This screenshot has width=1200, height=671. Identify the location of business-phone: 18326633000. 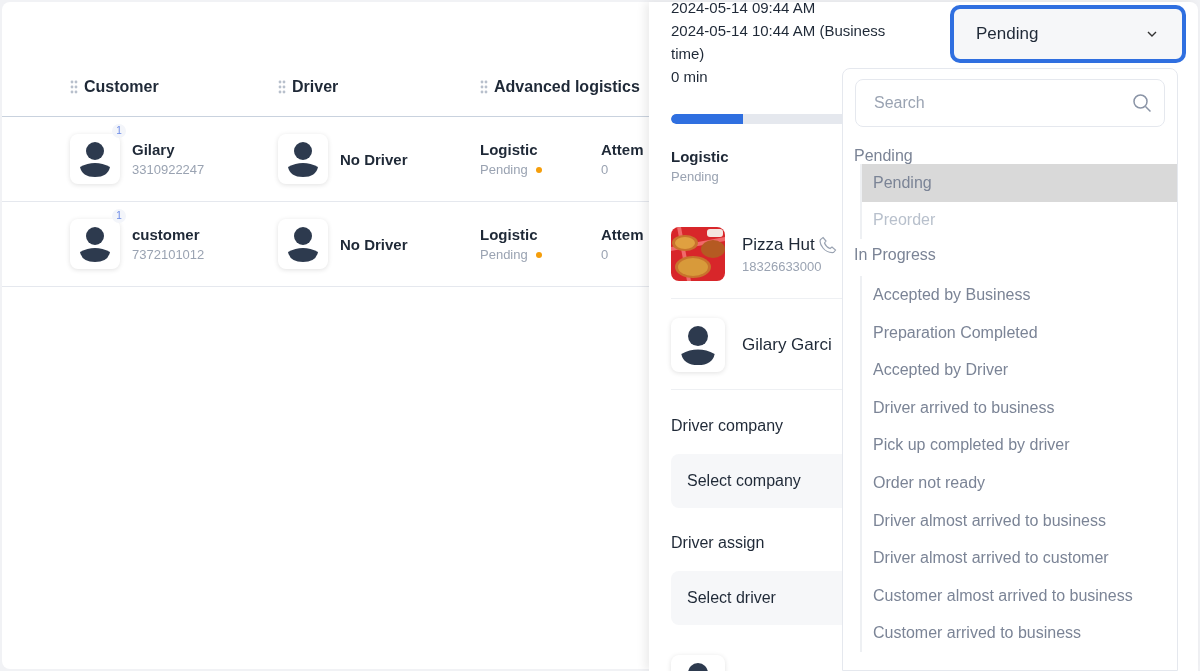
(782, 266).